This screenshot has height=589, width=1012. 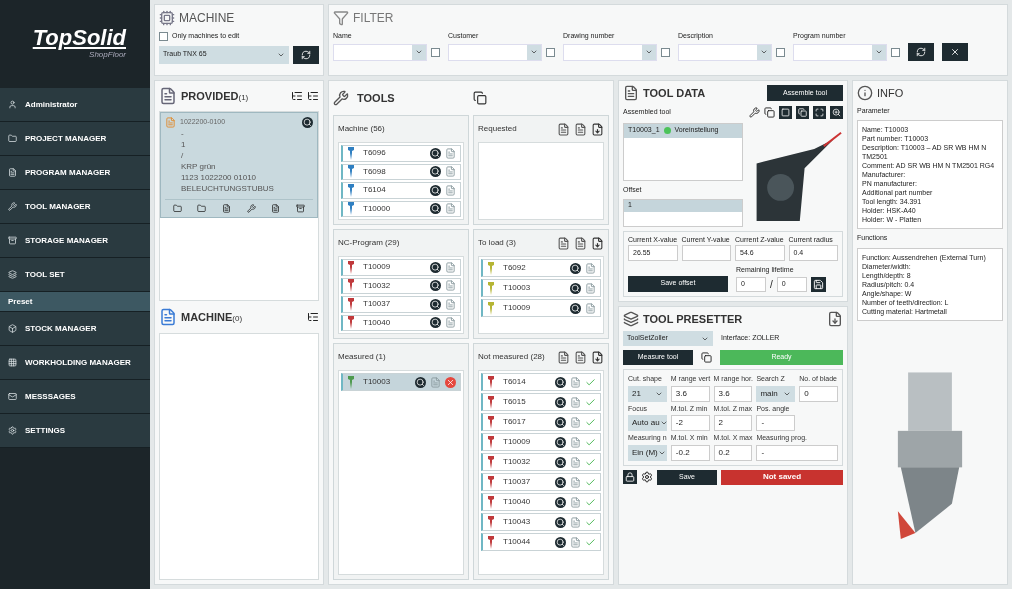 I want to click on dropdown: main, so click(x=776, y=393).